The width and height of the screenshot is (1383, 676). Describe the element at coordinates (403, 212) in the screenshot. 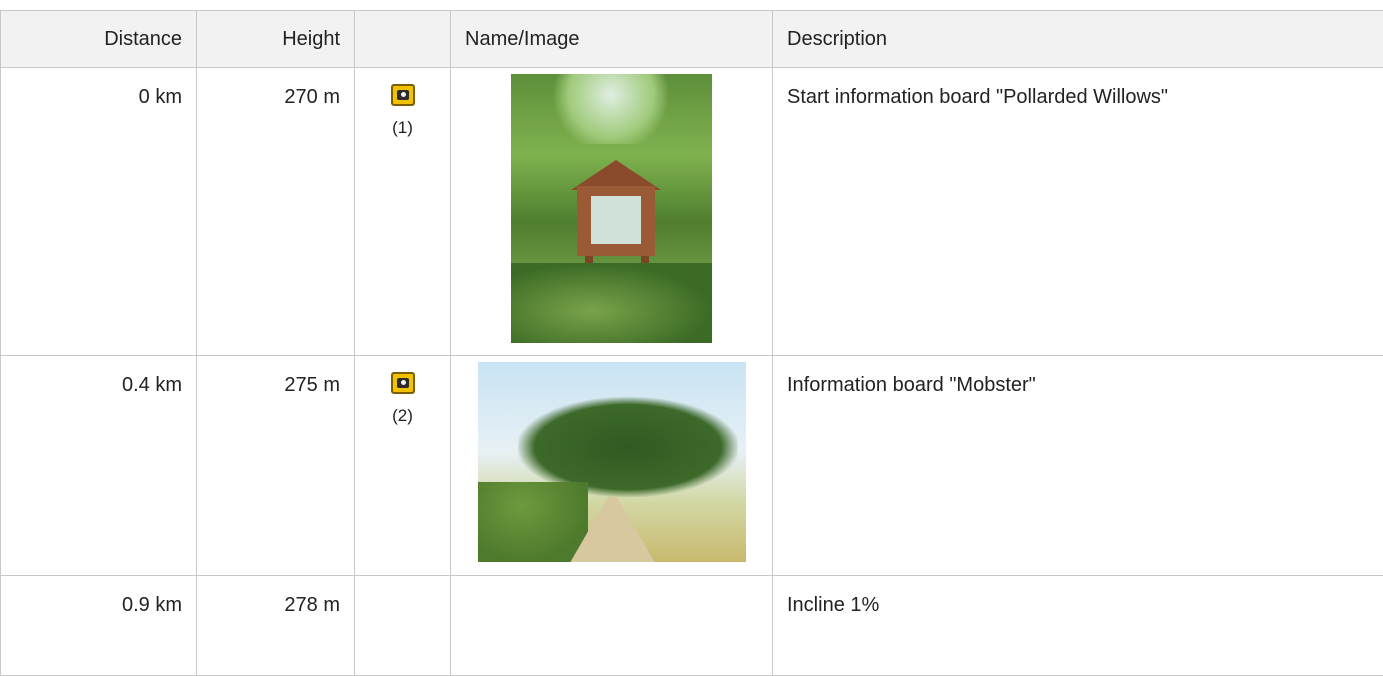

I see `photo-cell: (1)` at that location.